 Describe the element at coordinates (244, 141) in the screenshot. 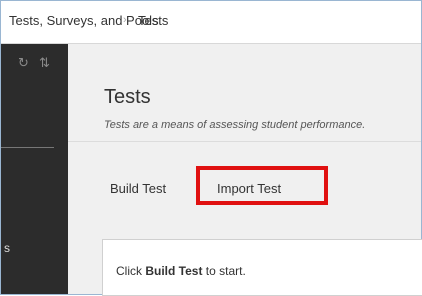

I see `divider` at that location.